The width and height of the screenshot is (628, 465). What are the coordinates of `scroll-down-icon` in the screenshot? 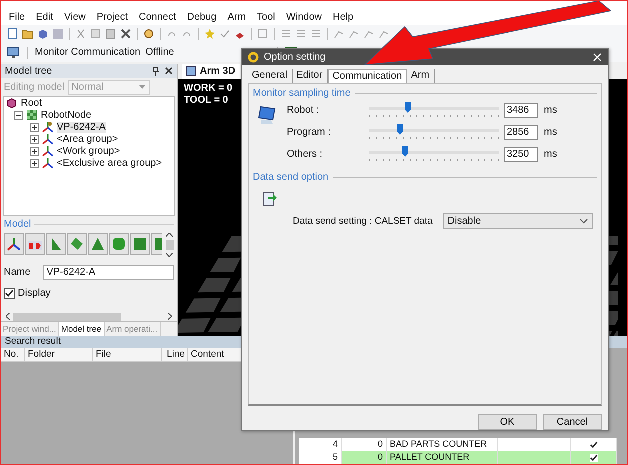 It's located at (169, 255).